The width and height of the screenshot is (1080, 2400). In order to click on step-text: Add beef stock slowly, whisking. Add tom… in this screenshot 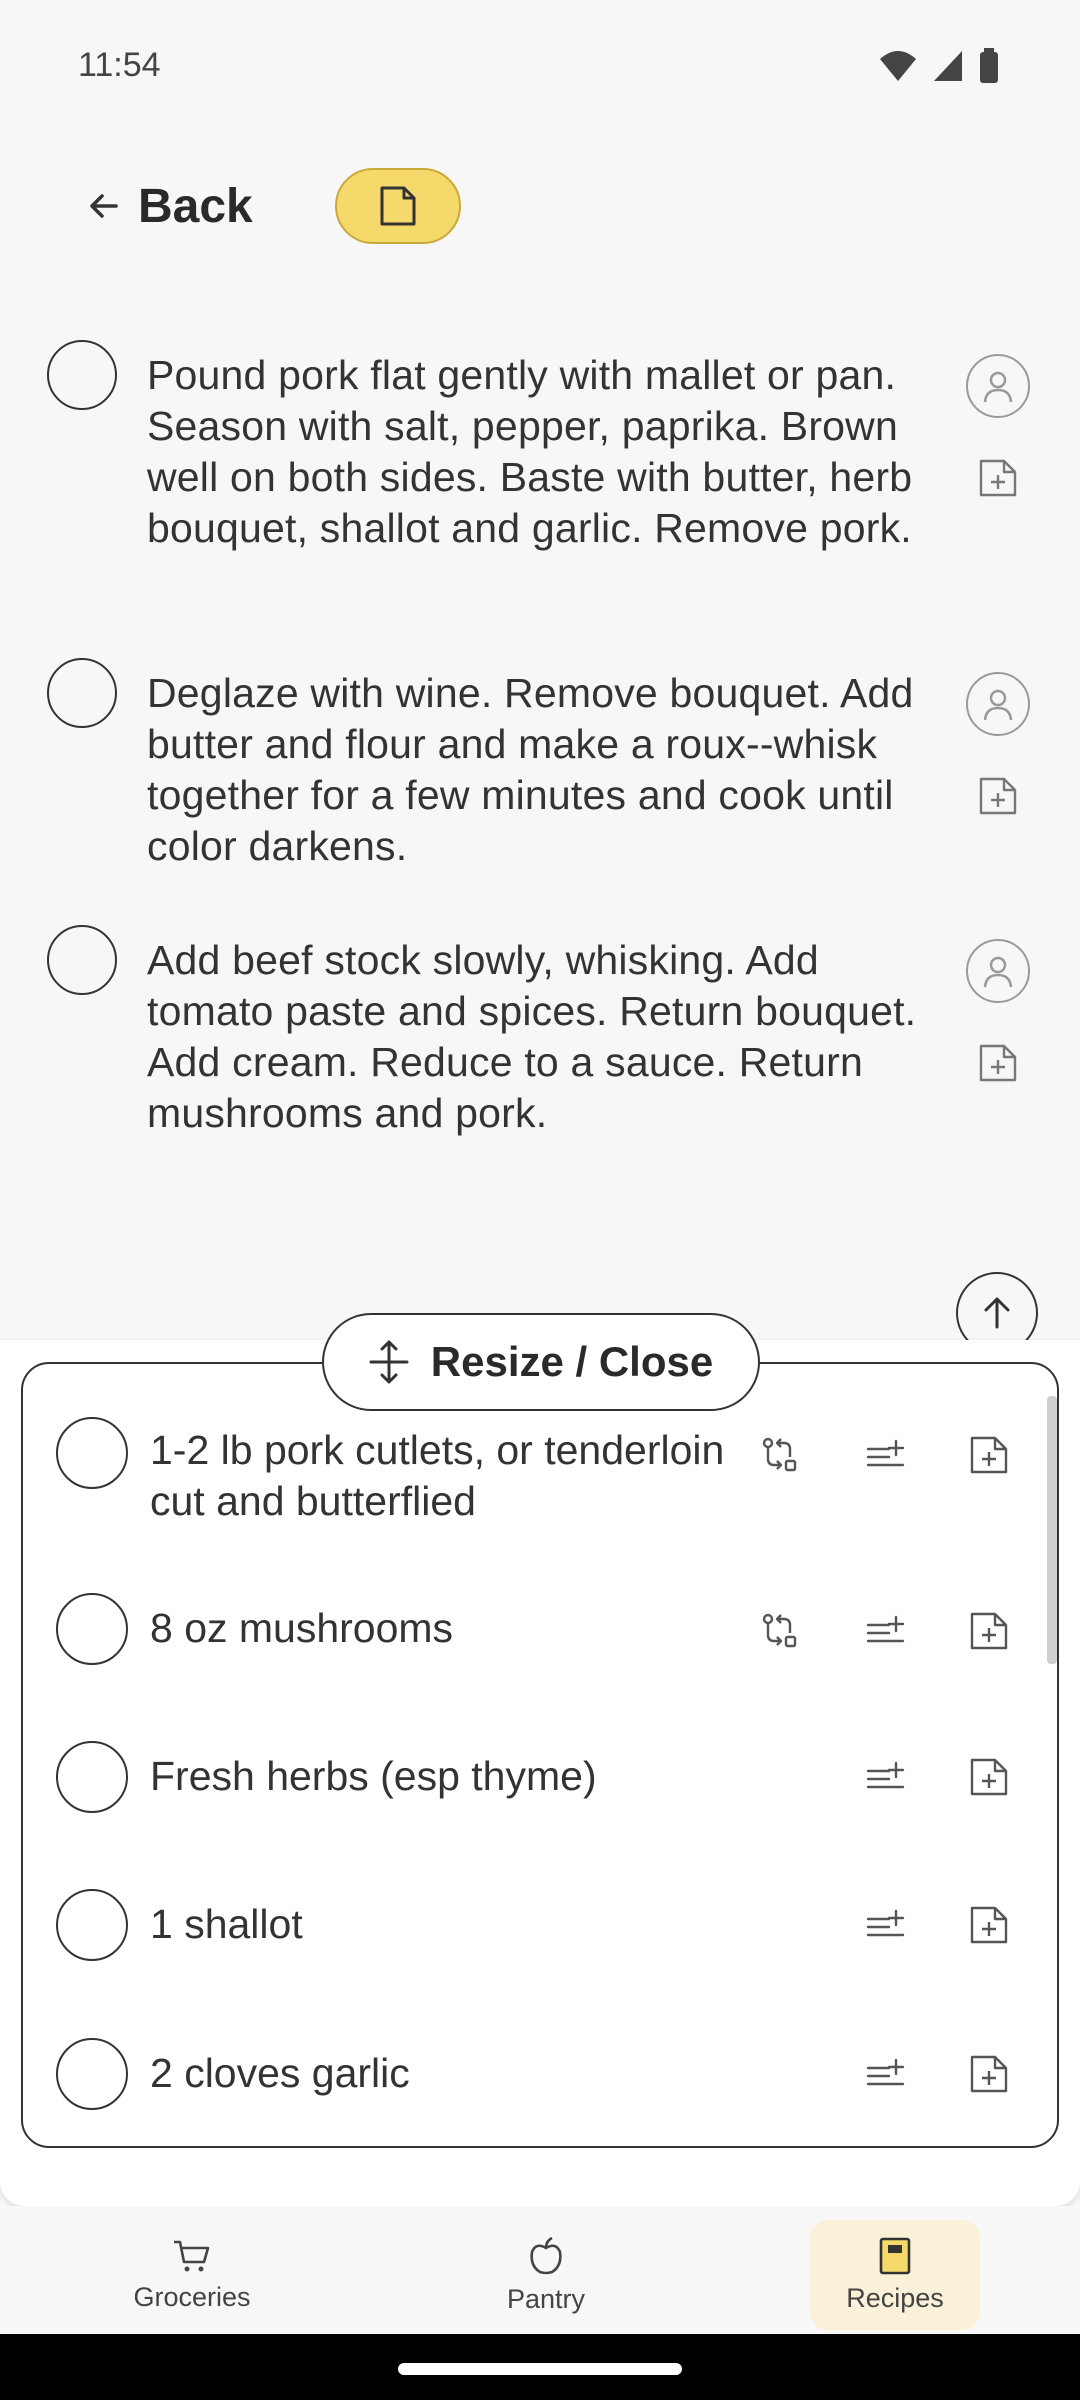, I will do `click(532, 1036)`.